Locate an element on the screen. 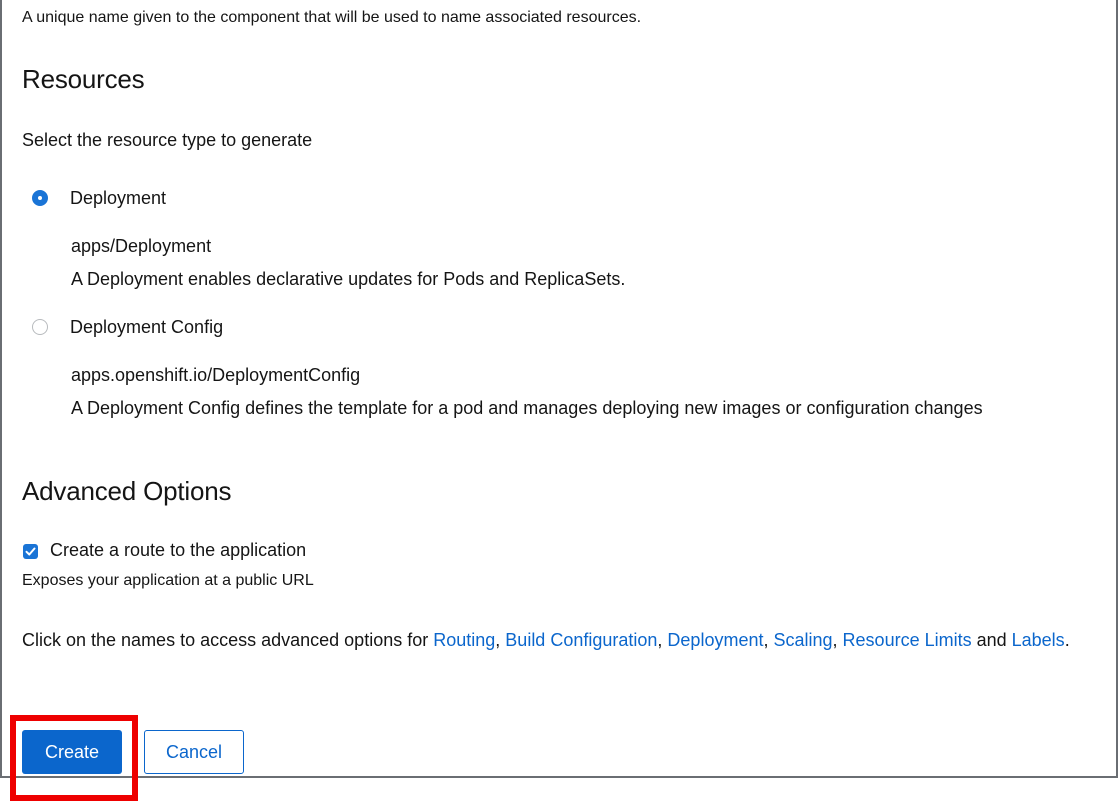 The width and height of the screenshot is (1120, 802). resources-heading: Resources is located at coordinates (83, 79).